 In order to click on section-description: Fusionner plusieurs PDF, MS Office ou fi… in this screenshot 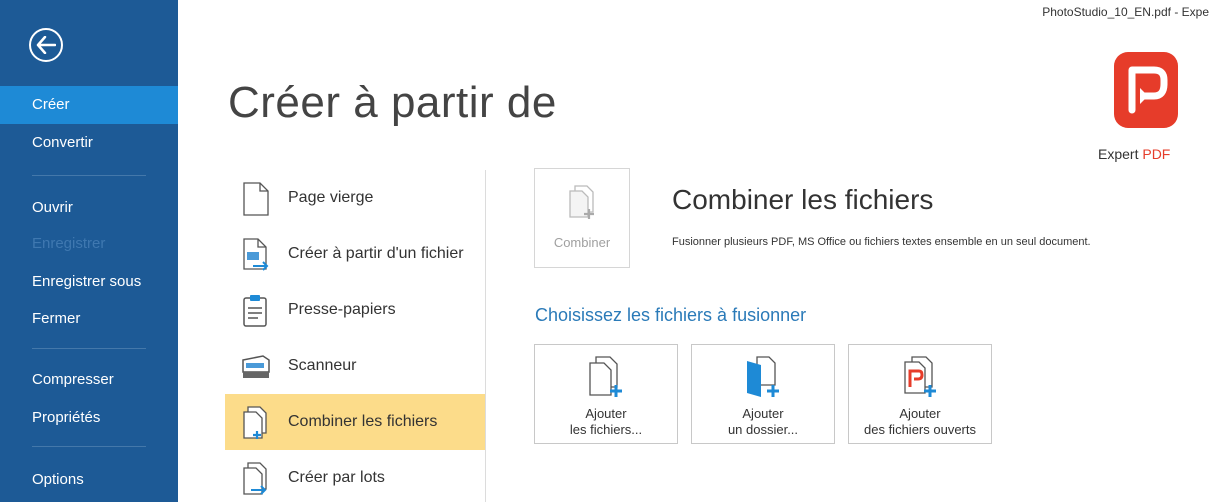, I will do `click(881, 242)`.